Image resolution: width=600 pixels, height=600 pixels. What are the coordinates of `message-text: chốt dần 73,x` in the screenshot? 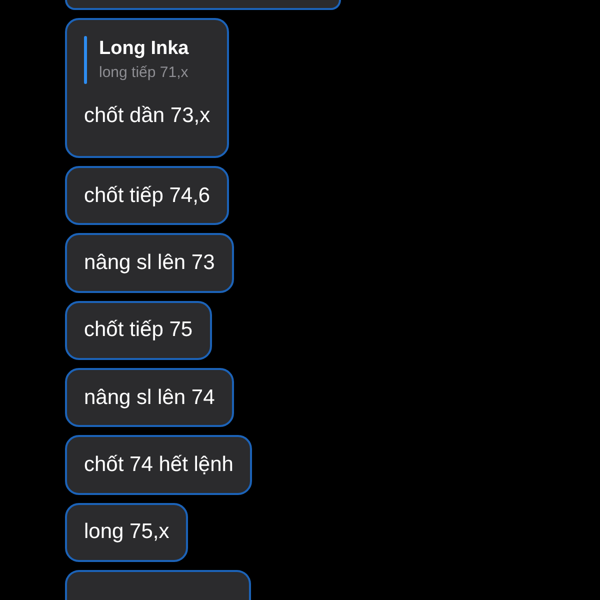 It's located at (147, 116).